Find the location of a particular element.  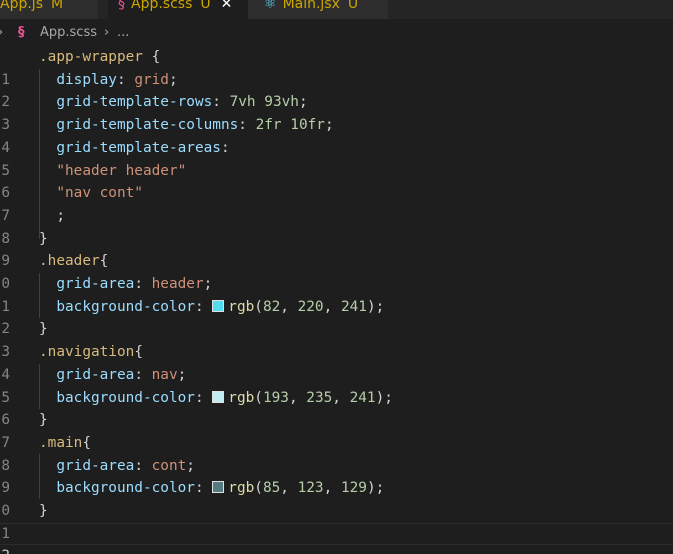

css-value: 2fr is located at coordinates (268, 125).